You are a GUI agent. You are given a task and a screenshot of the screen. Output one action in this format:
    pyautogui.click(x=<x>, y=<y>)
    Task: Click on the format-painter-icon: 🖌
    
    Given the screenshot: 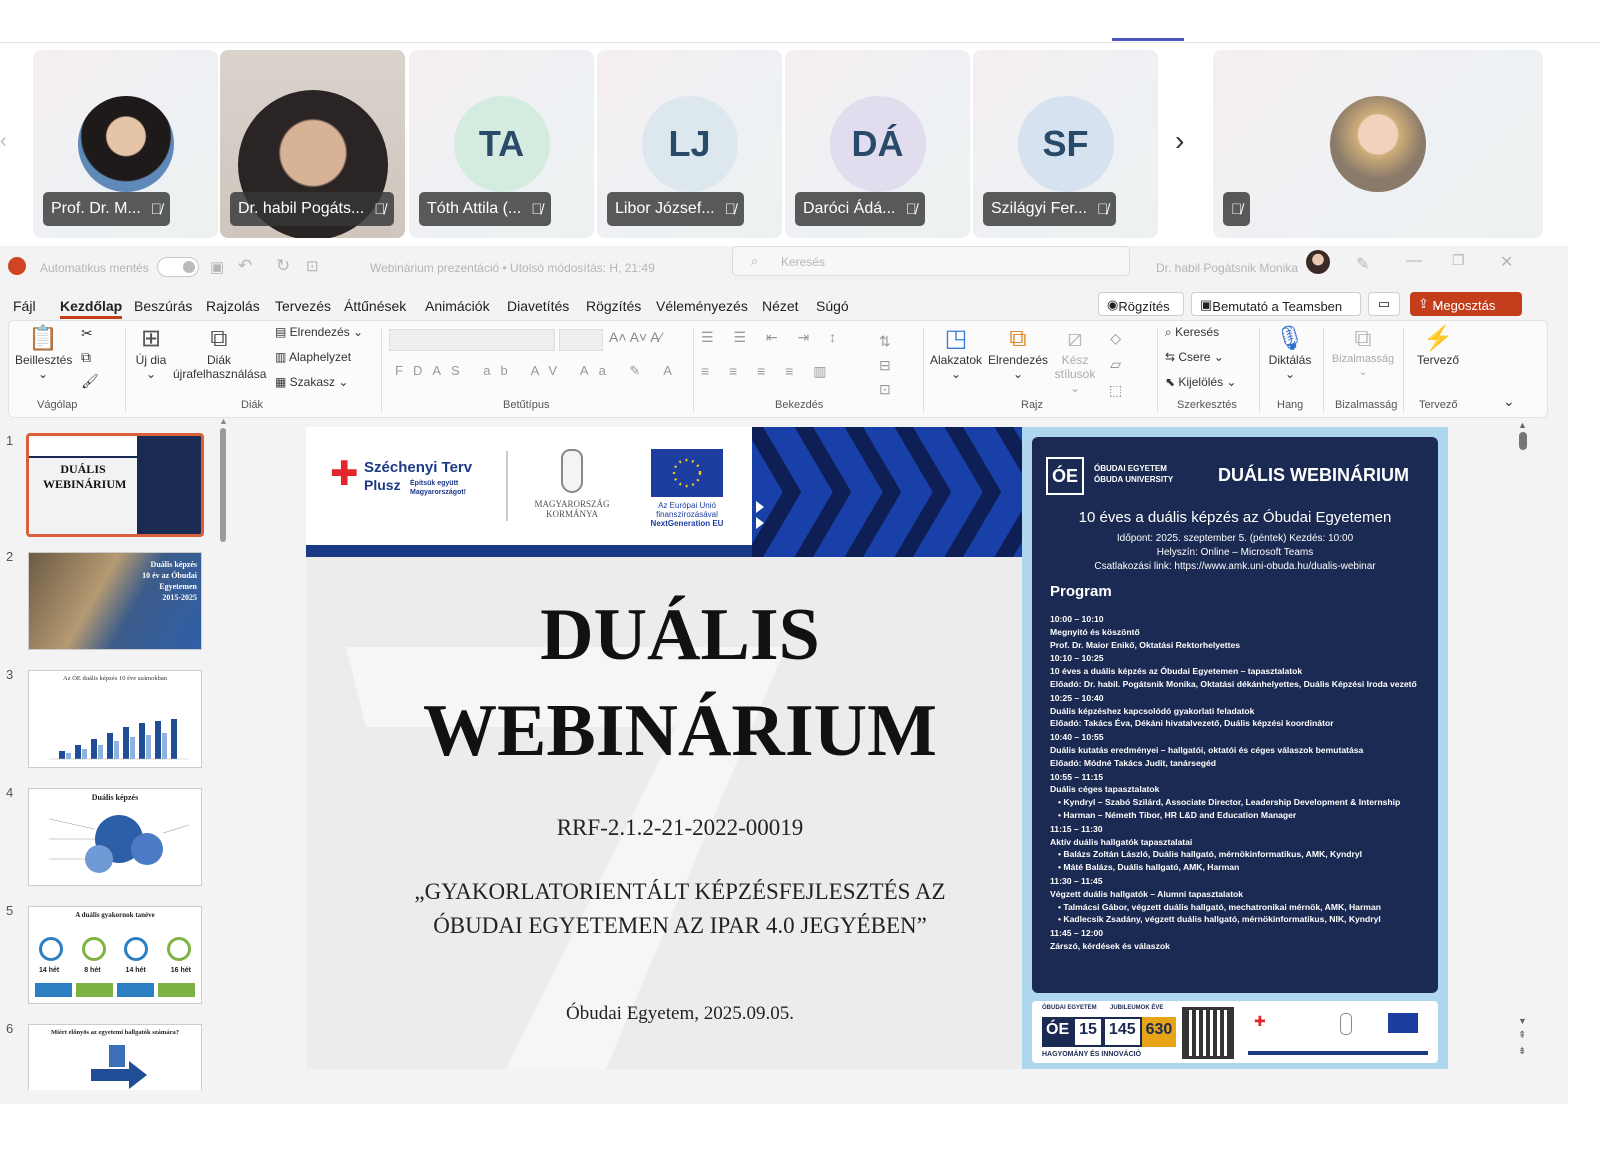 What is the action you would take?
    pyautogui.click(x=90, y=381)
    